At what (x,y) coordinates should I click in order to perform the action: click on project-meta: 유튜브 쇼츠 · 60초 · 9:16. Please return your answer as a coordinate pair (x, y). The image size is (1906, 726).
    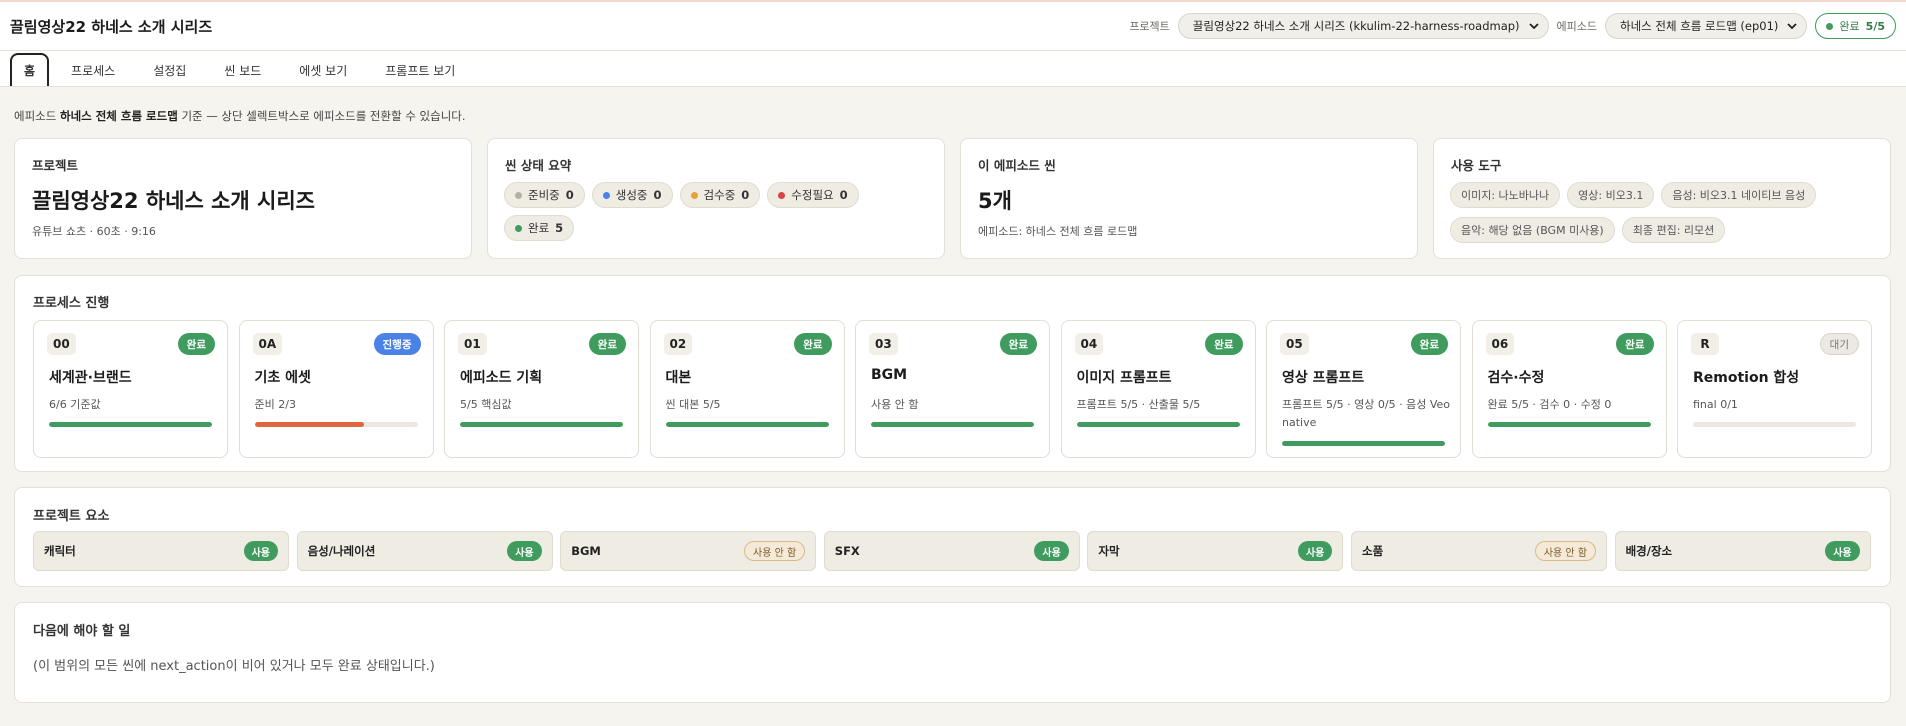
    Looking at the image, I should click on (94, 231).